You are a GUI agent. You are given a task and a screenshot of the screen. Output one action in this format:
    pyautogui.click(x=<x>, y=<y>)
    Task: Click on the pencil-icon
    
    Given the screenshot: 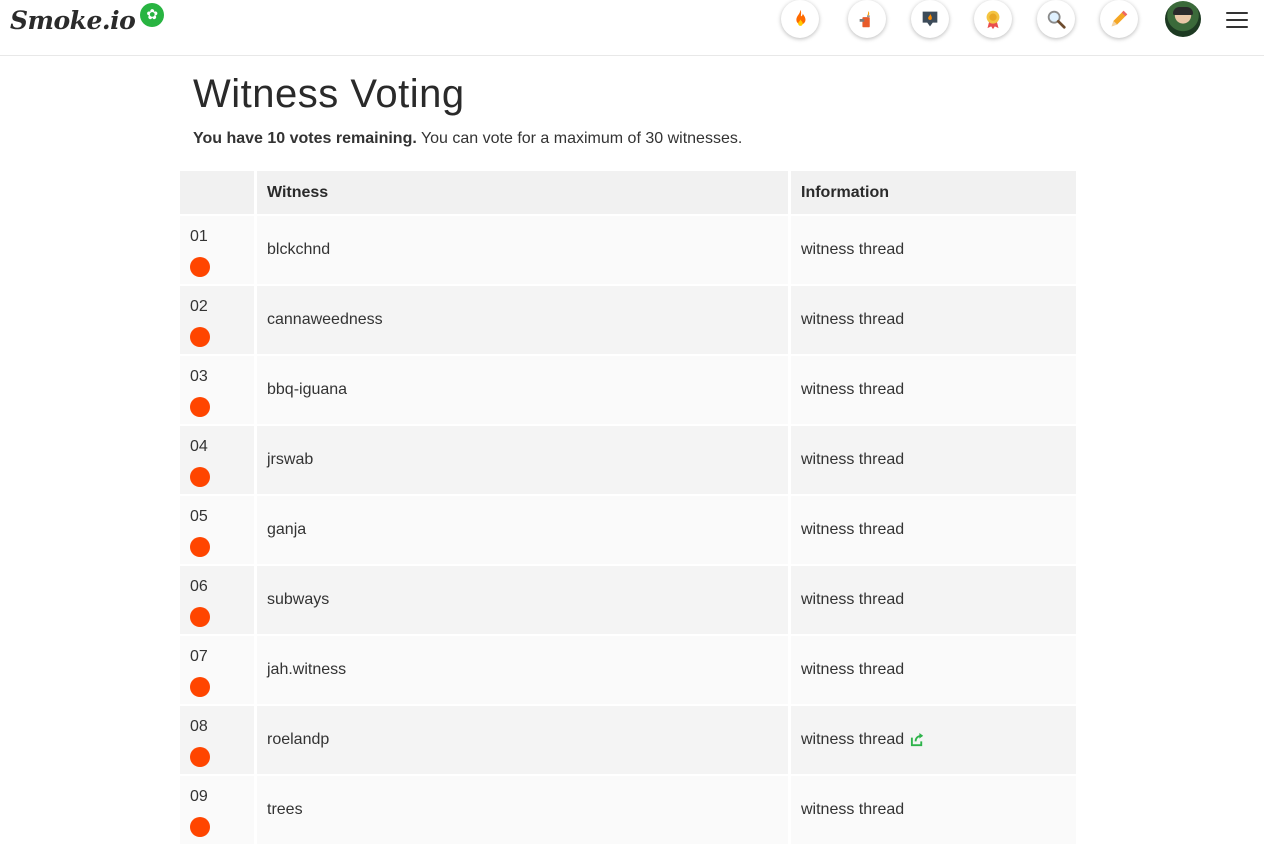 What is the action you would take?
    pyautogui.click(x=1119, y=19)
    